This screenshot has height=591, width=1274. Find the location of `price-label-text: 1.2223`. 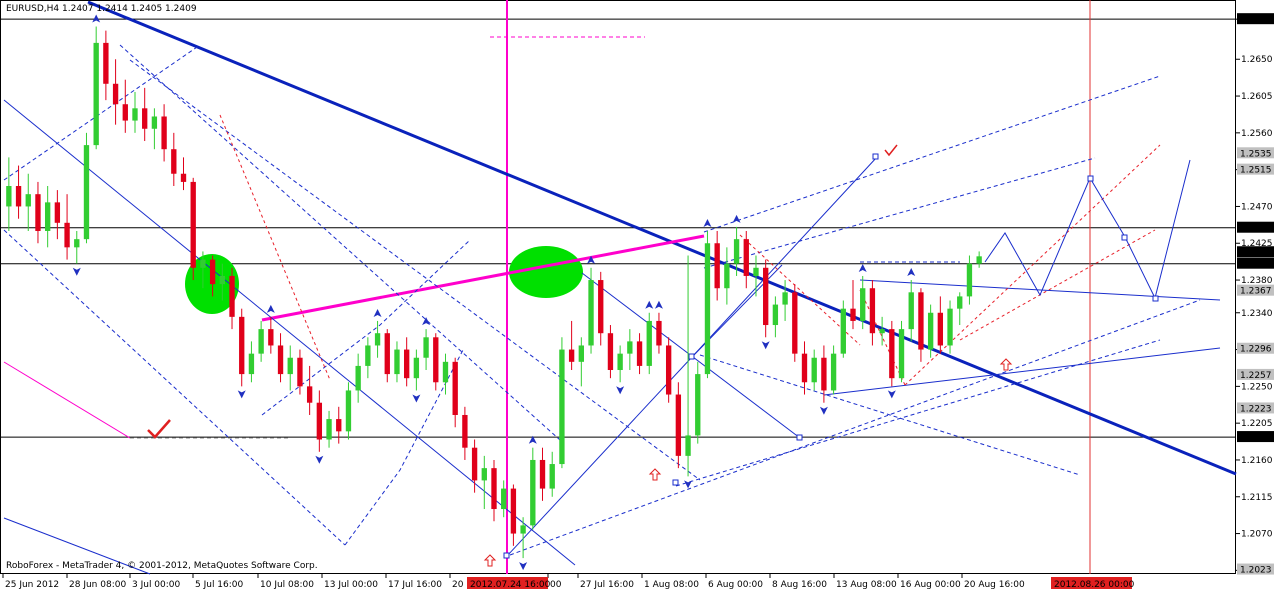

price-label-text: 1.2223 is located at coordinates (1256, 409).